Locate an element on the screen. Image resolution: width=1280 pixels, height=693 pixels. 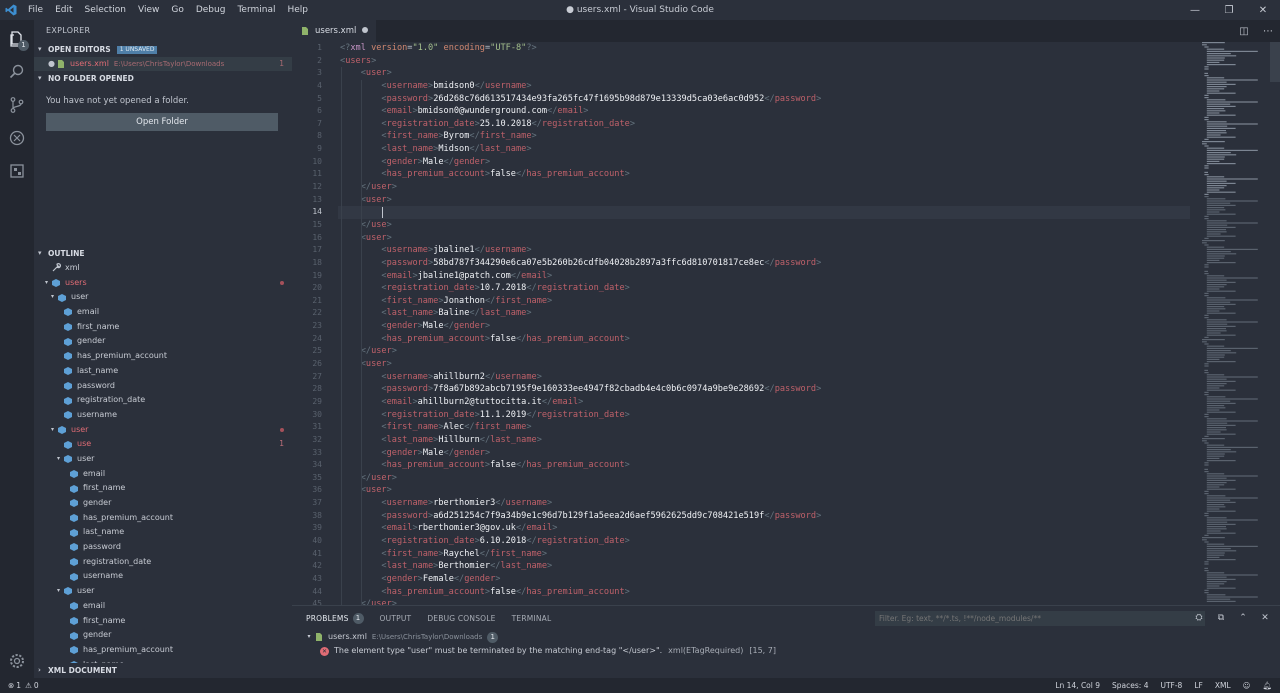
minimize-button: — is located at coordinates (1195, 10).